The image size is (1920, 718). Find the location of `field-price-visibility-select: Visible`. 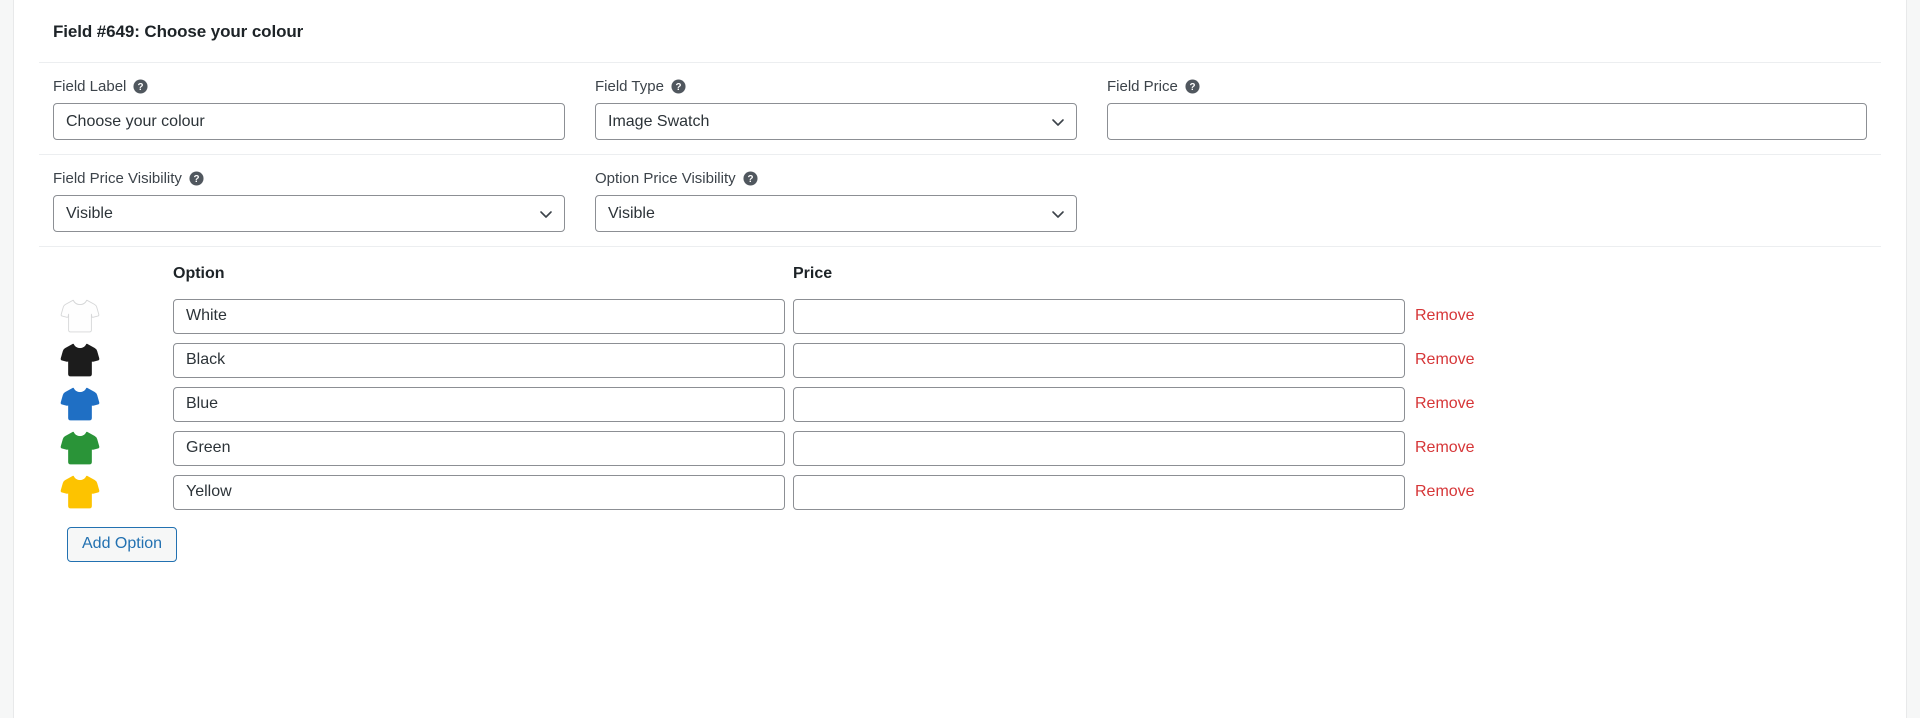

field-price-visibility-select: Visible is located at coordinates (309, 213).